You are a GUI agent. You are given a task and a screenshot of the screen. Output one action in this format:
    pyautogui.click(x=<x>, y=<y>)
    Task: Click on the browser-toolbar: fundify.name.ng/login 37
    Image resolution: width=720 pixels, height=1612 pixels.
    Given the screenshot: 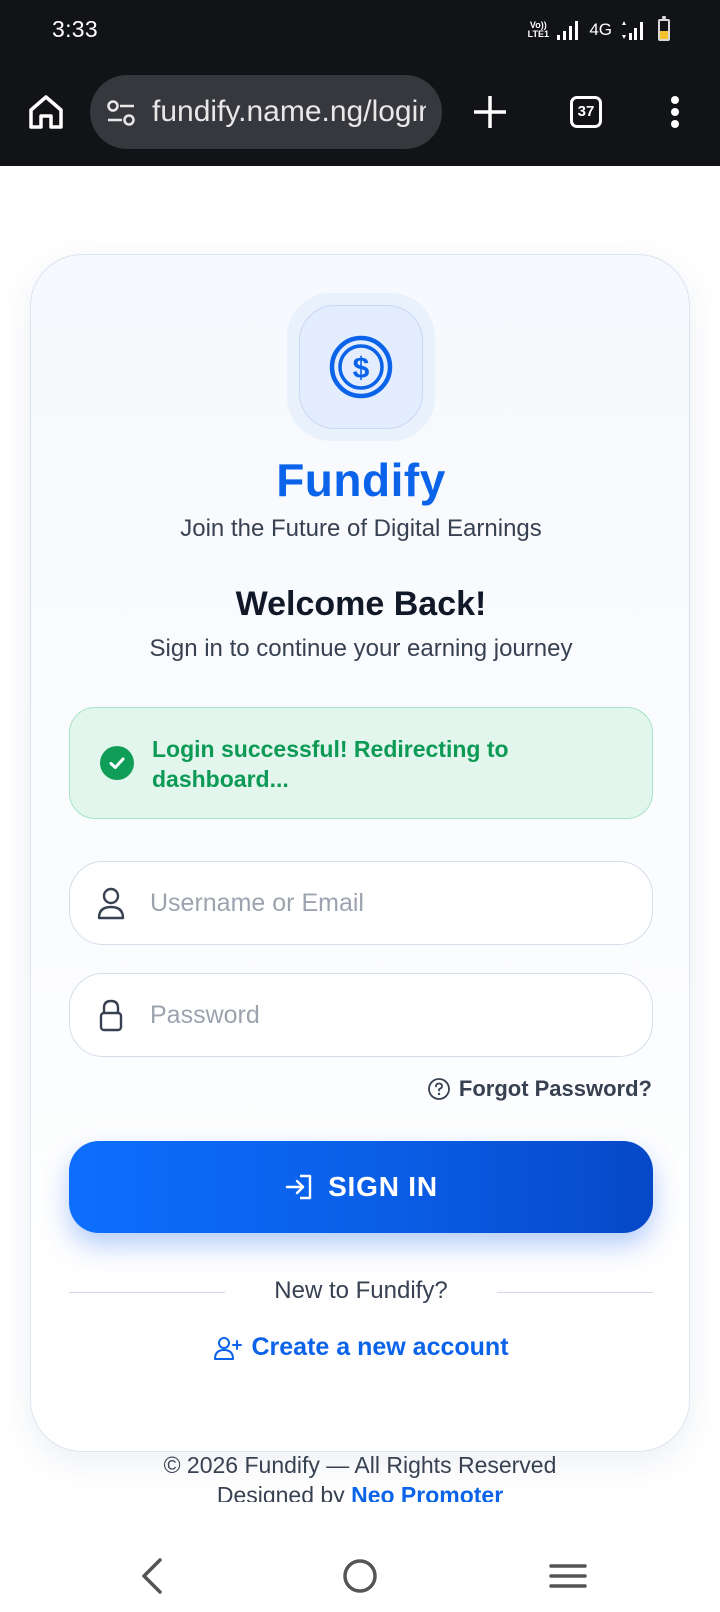 What is the action you would take?
    pyautogui.click(x=360, y=114)
    